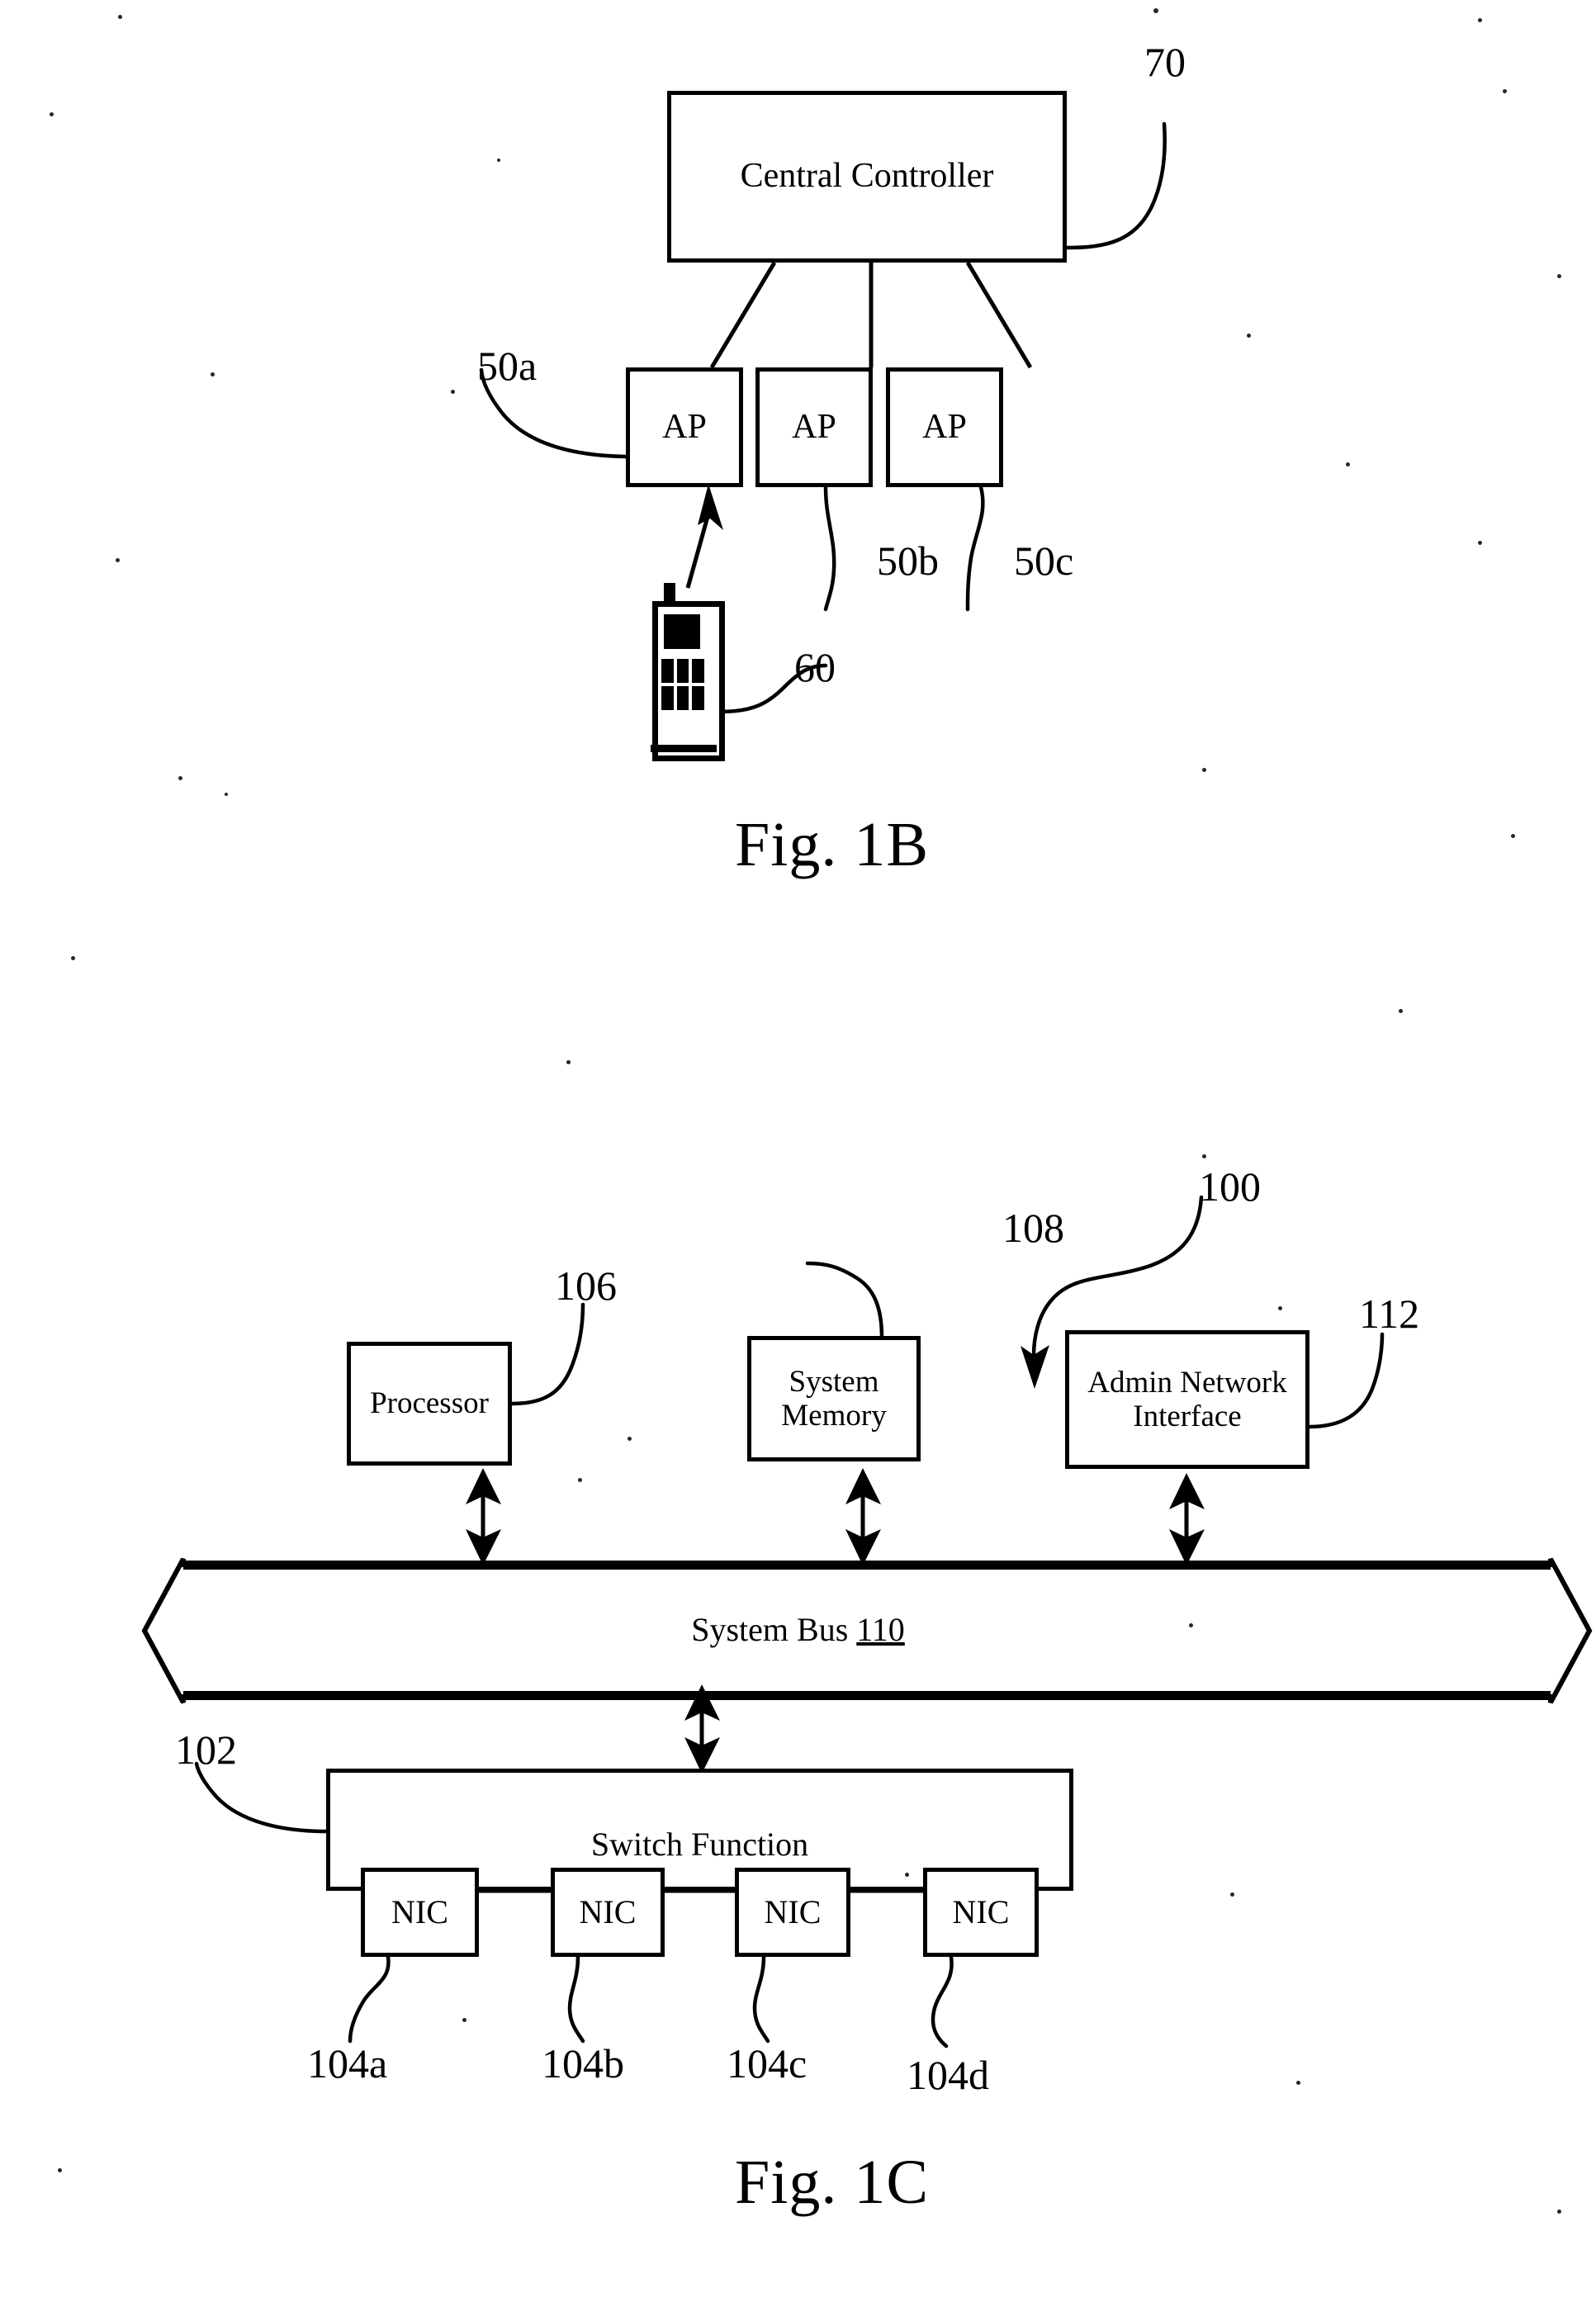  Describe the element at coordinates (881, 1629) in the screenshot. I see `ref-label-110: 110` at that location.